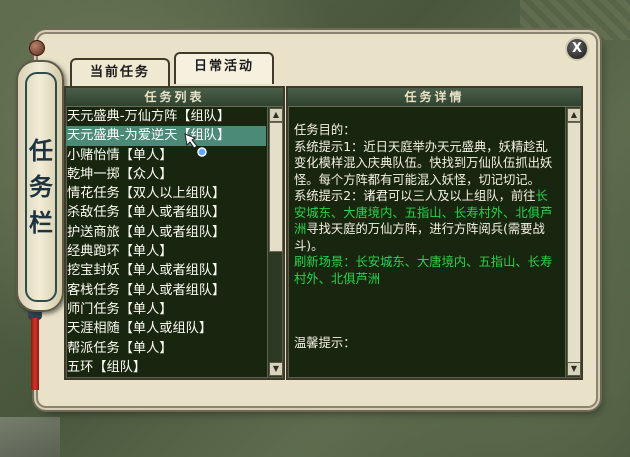 The width and height of the screenshot is (630, 457). What do you see at coordinates (166, 270) in the screenshot?
I see `quest-list-item: 挖宝封妖【单人或者组队】` at bounding box center [166, 270].